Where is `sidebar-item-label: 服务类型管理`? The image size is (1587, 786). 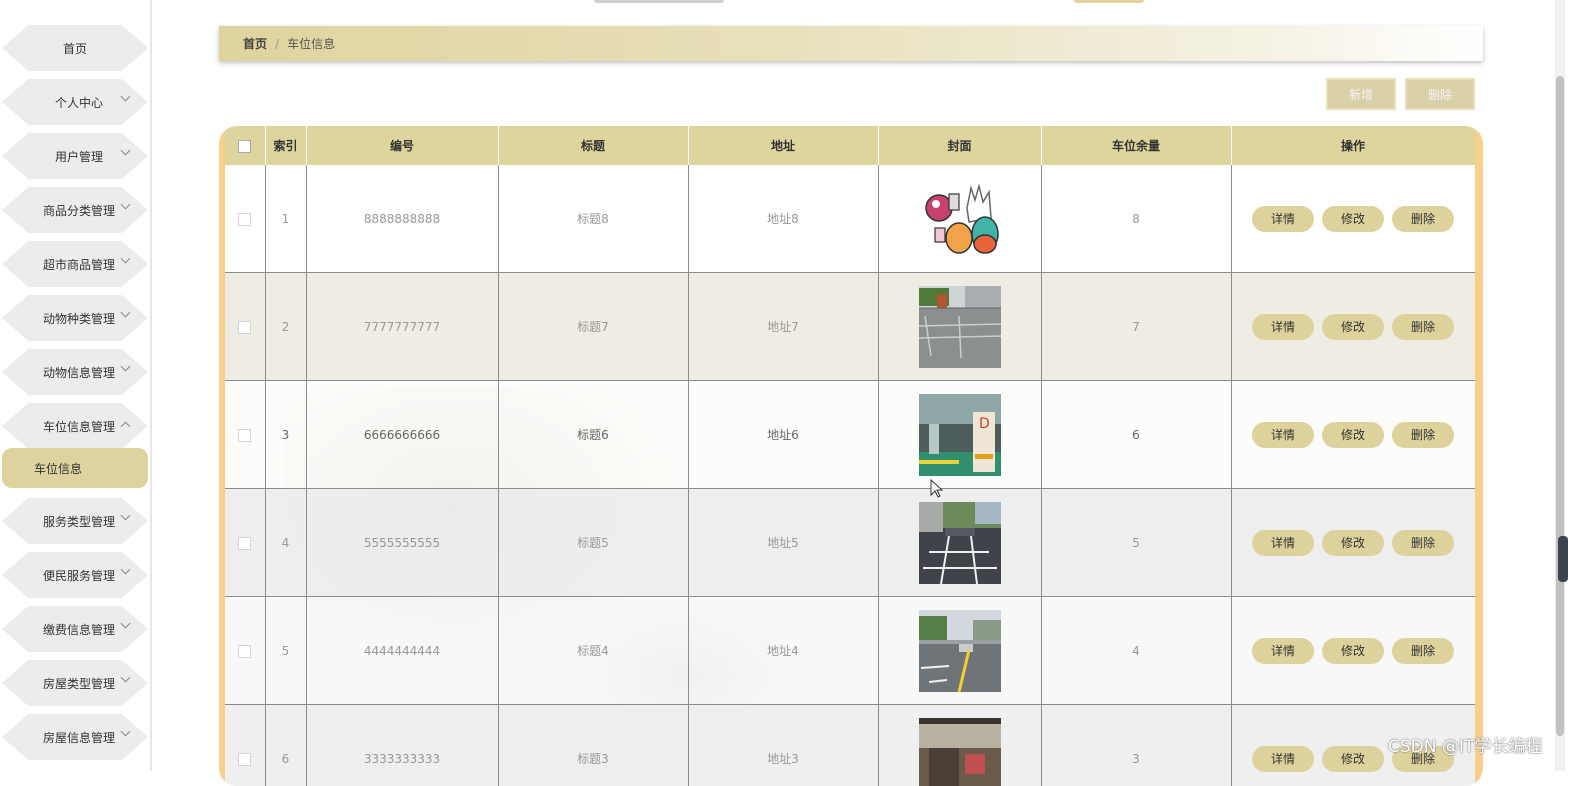
sidebar-item-label: 服务类型管理 is located at coordinates (79, 521).